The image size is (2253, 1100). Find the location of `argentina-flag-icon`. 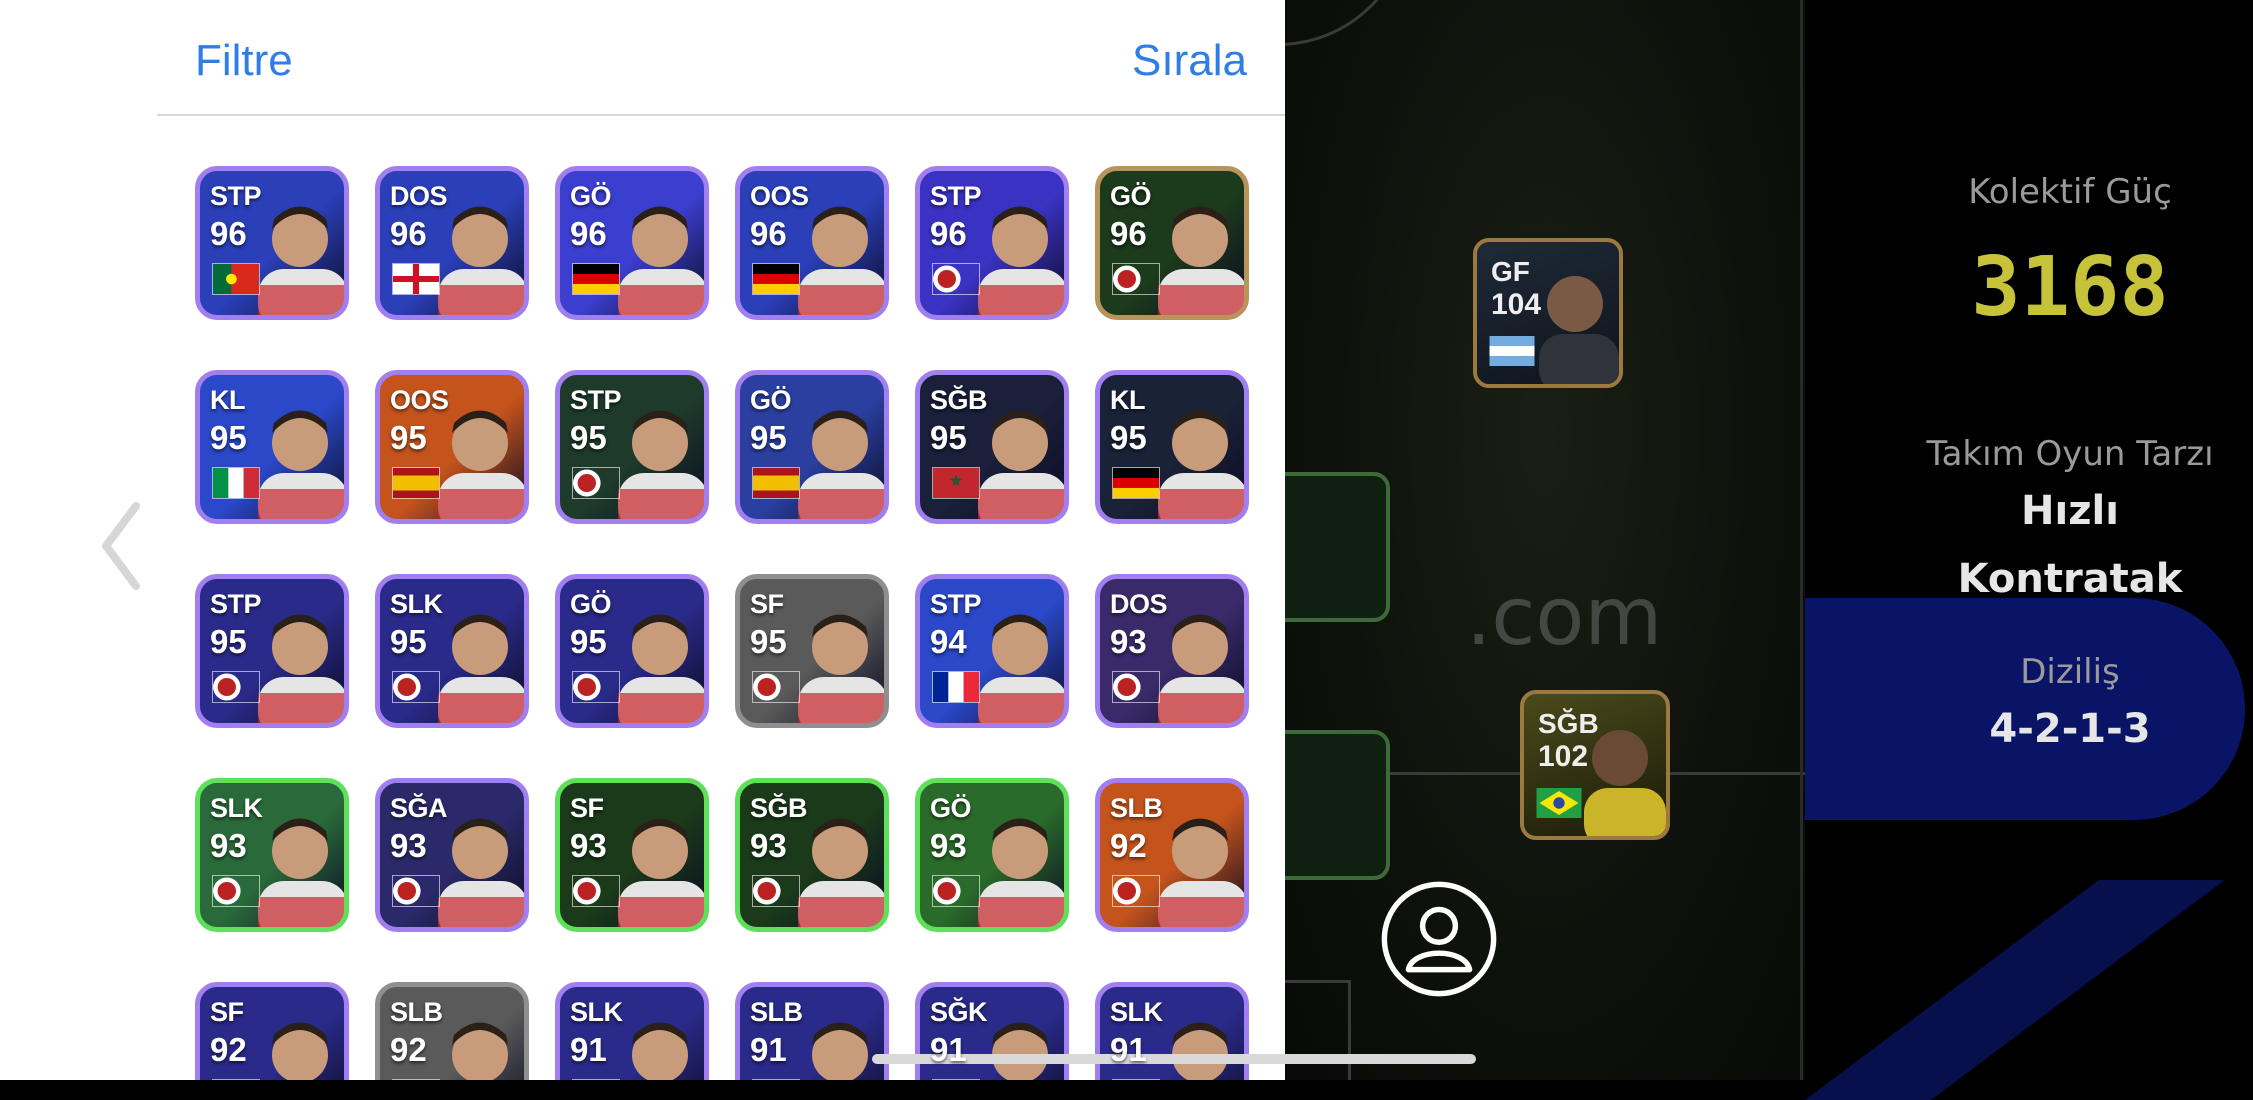

argentina-flag-icon is located at coordinates (1512, 351).